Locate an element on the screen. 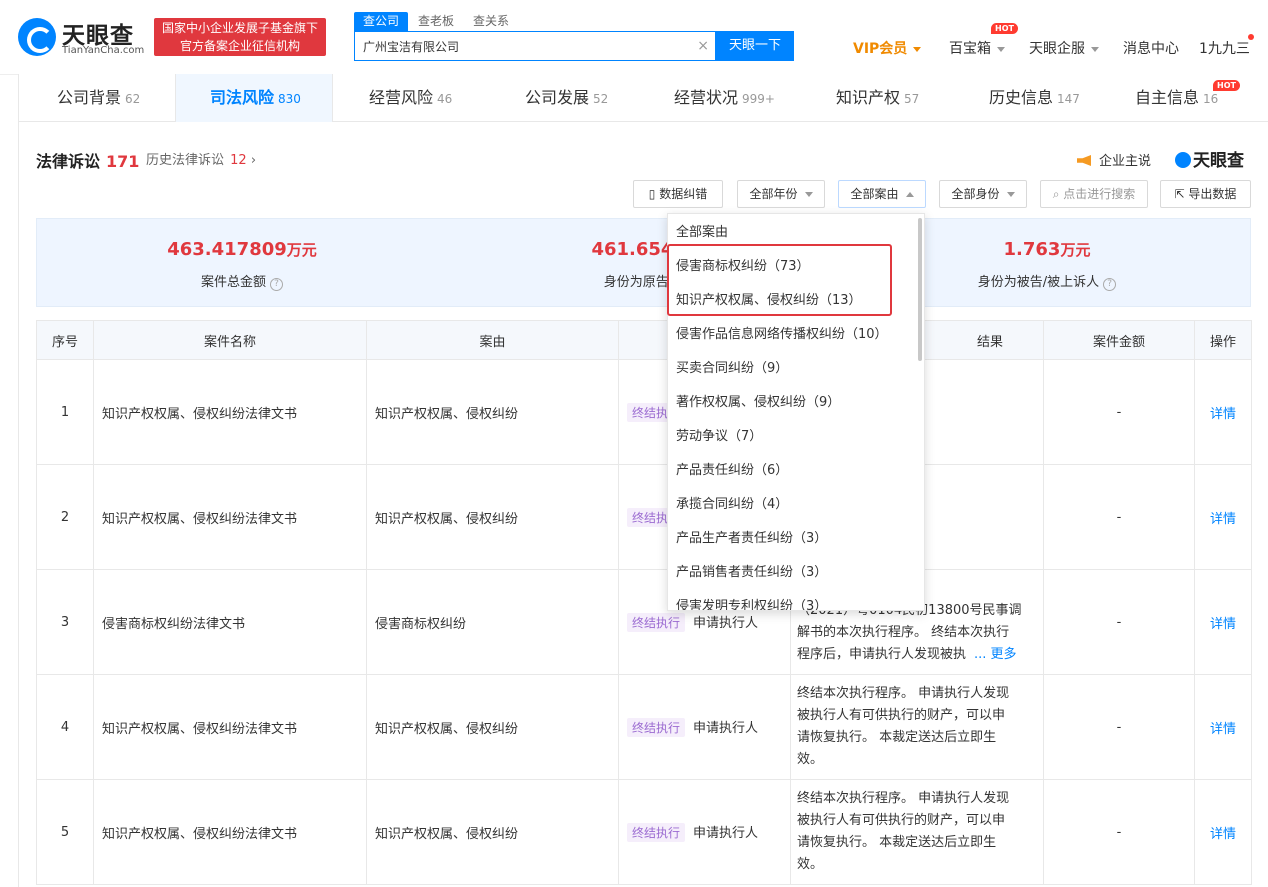 The image size is (1268, 887). document-icon: ▯ is located at coordinates (654, 194).